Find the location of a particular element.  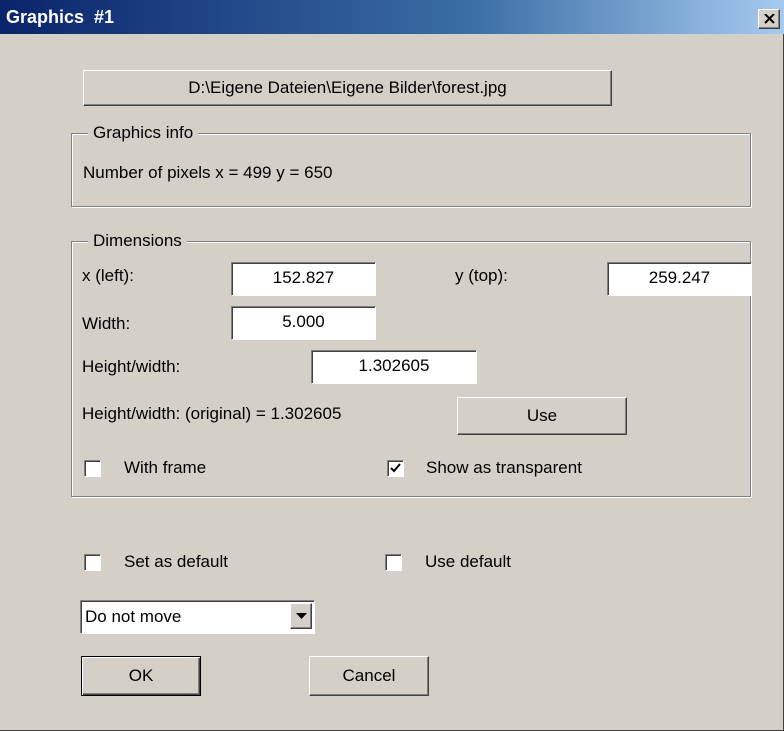

checkmark-icon is located at coordinates (395, 468).